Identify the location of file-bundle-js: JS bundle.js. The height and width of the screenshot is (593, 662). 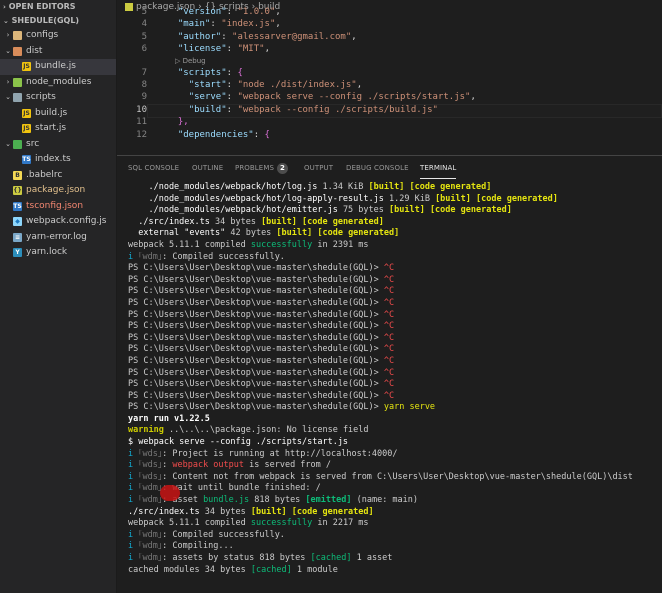
(58, 67).